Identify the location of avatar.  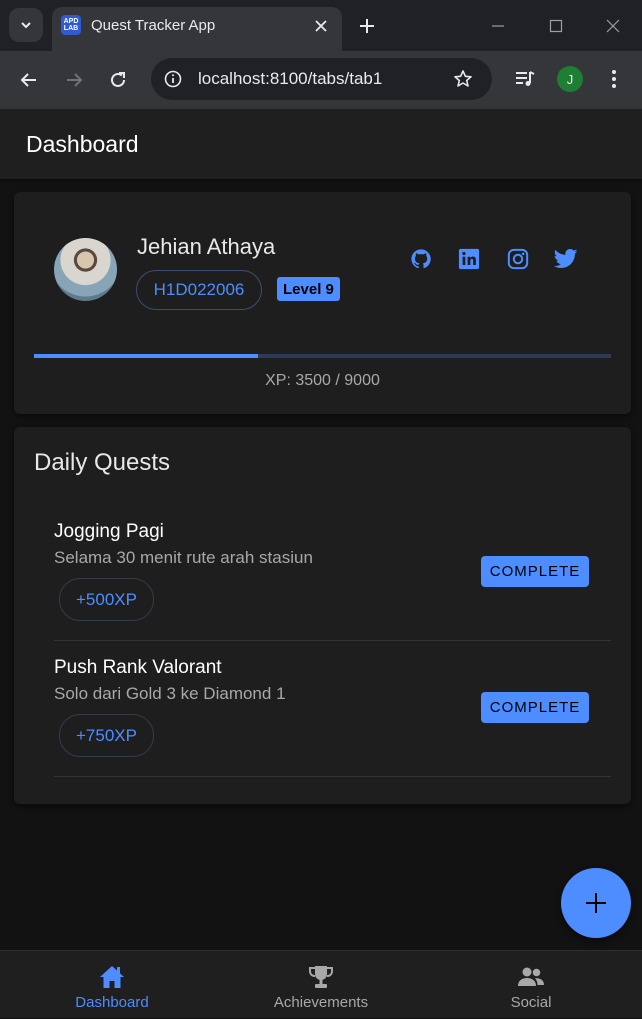
(85, 269).